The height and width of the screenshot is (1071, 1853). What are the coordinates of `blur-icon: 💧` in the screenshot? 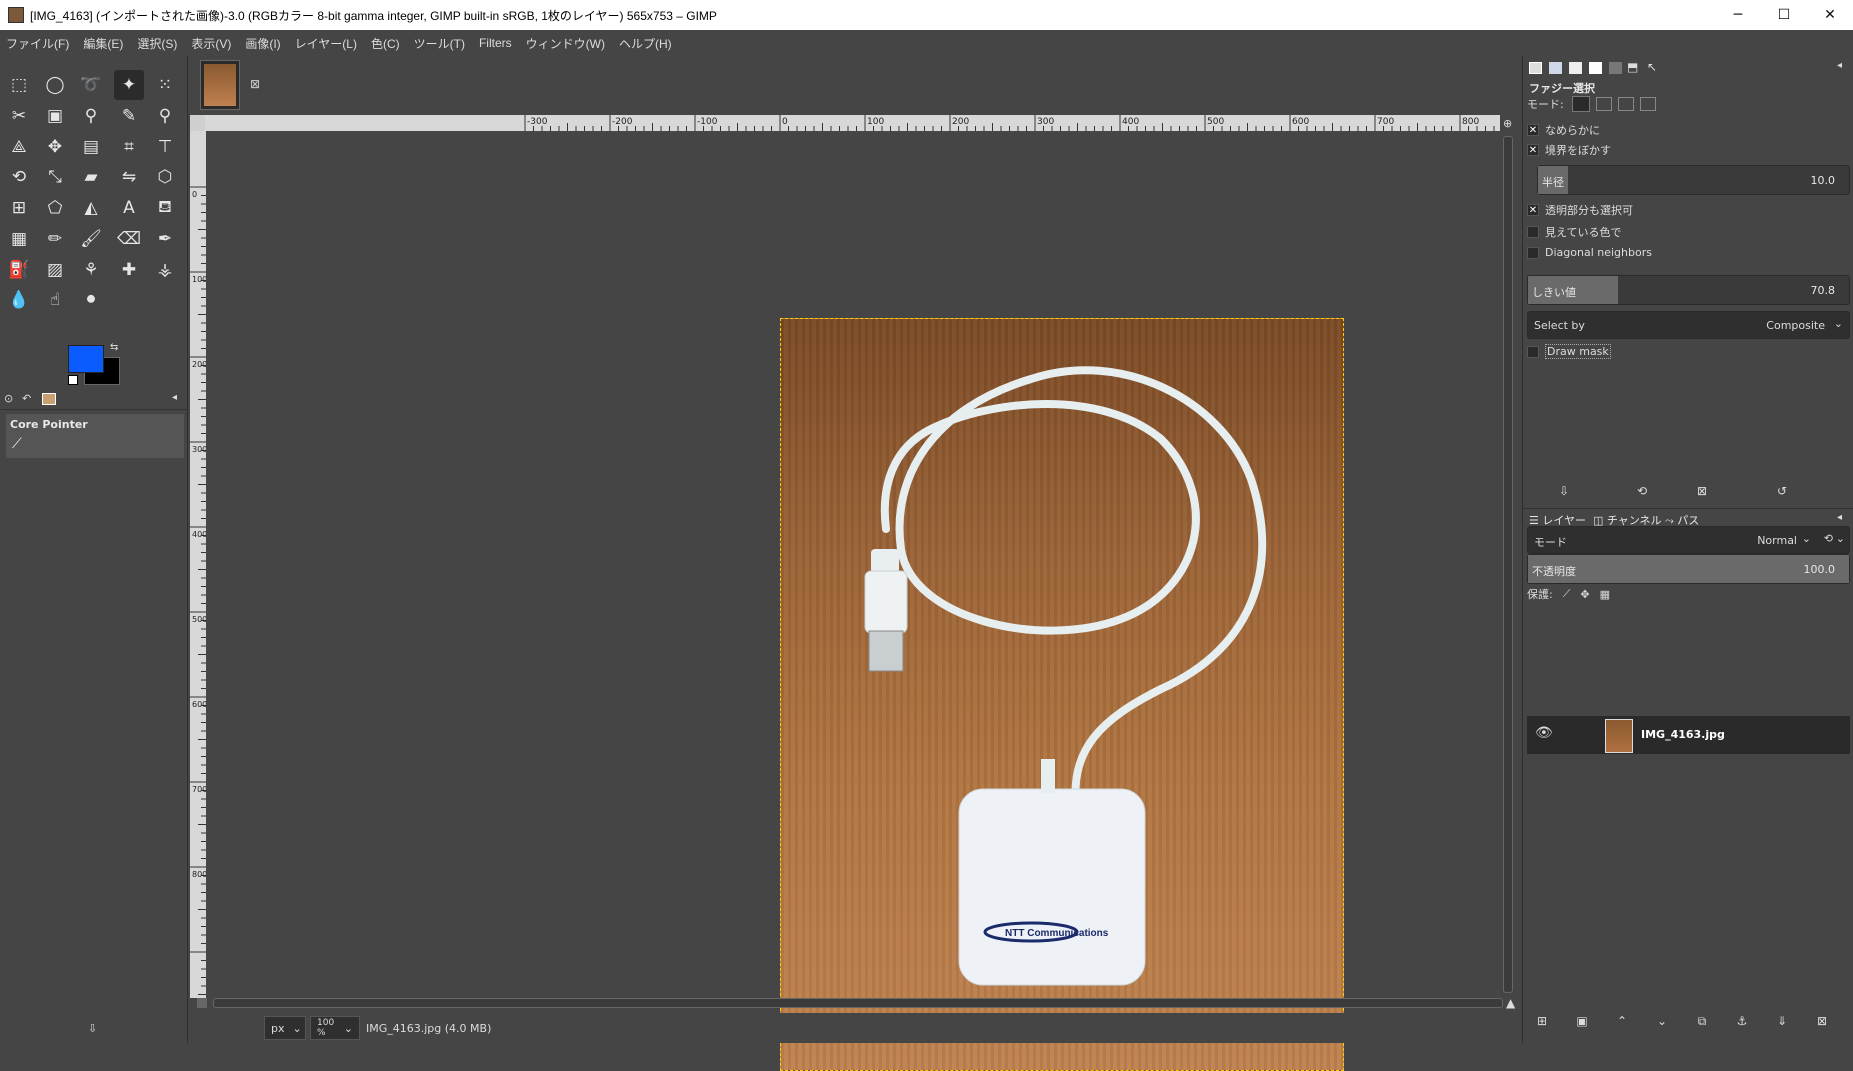 It's located at (19, 300).